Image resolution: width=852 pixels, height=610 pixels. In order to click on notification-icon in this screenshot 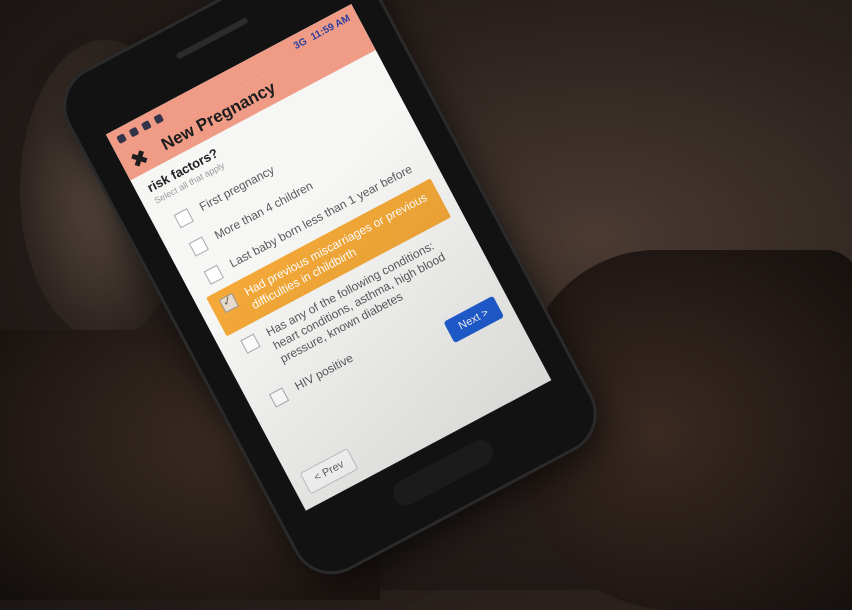, I will do `click(122, 139)`.